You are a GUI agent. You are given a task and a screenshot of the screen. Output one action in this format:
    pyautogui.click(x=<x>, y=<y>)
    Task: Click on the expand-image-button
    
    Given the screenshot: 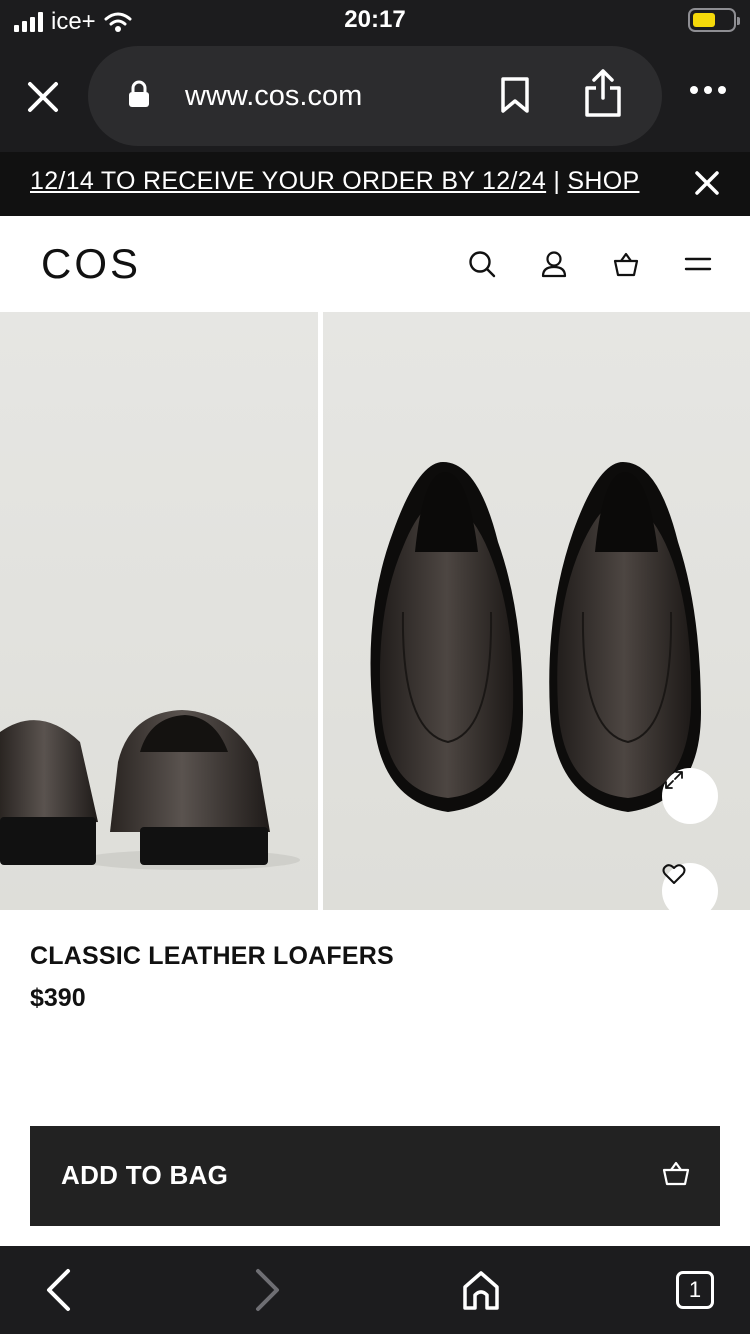 What is the action you would take?
    pyautogui.click(x=690, y=796)
    